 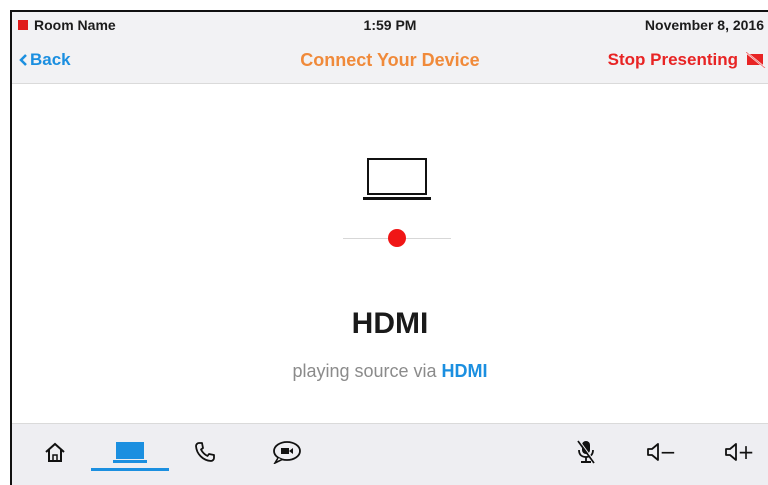 I want to click on source-name: HDMI, so click(x=390, y=323).